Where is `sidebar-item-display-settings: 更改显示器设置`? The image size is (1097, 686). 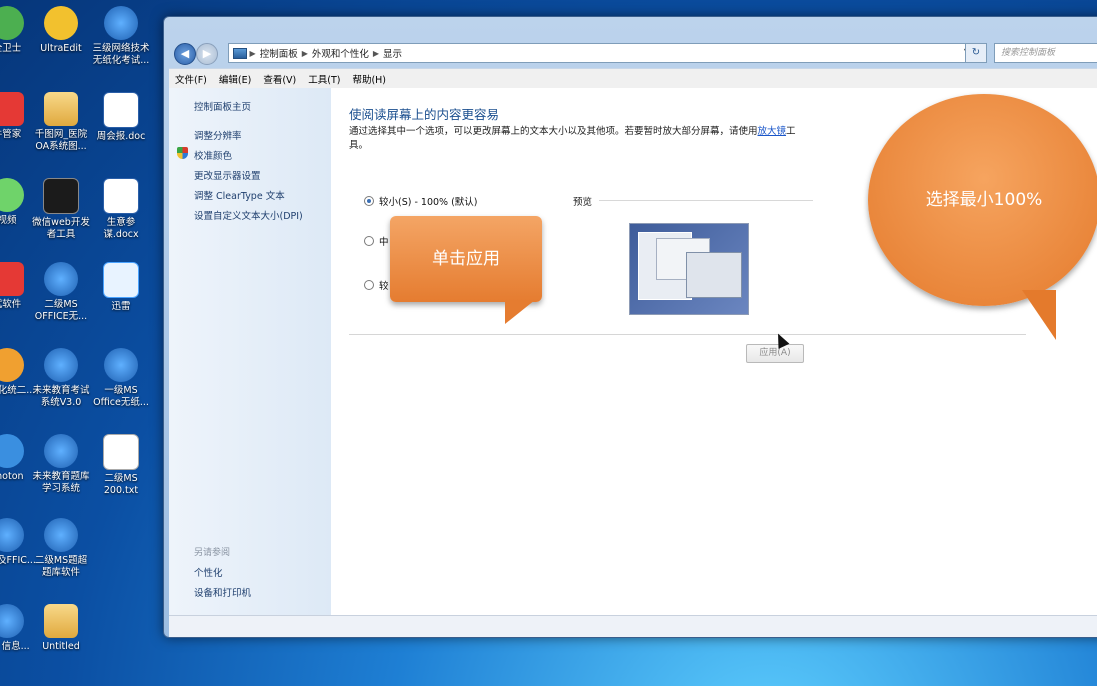 sidebar-item-display-settings: 更改显示器设置 is located at coordinates (227, 175).